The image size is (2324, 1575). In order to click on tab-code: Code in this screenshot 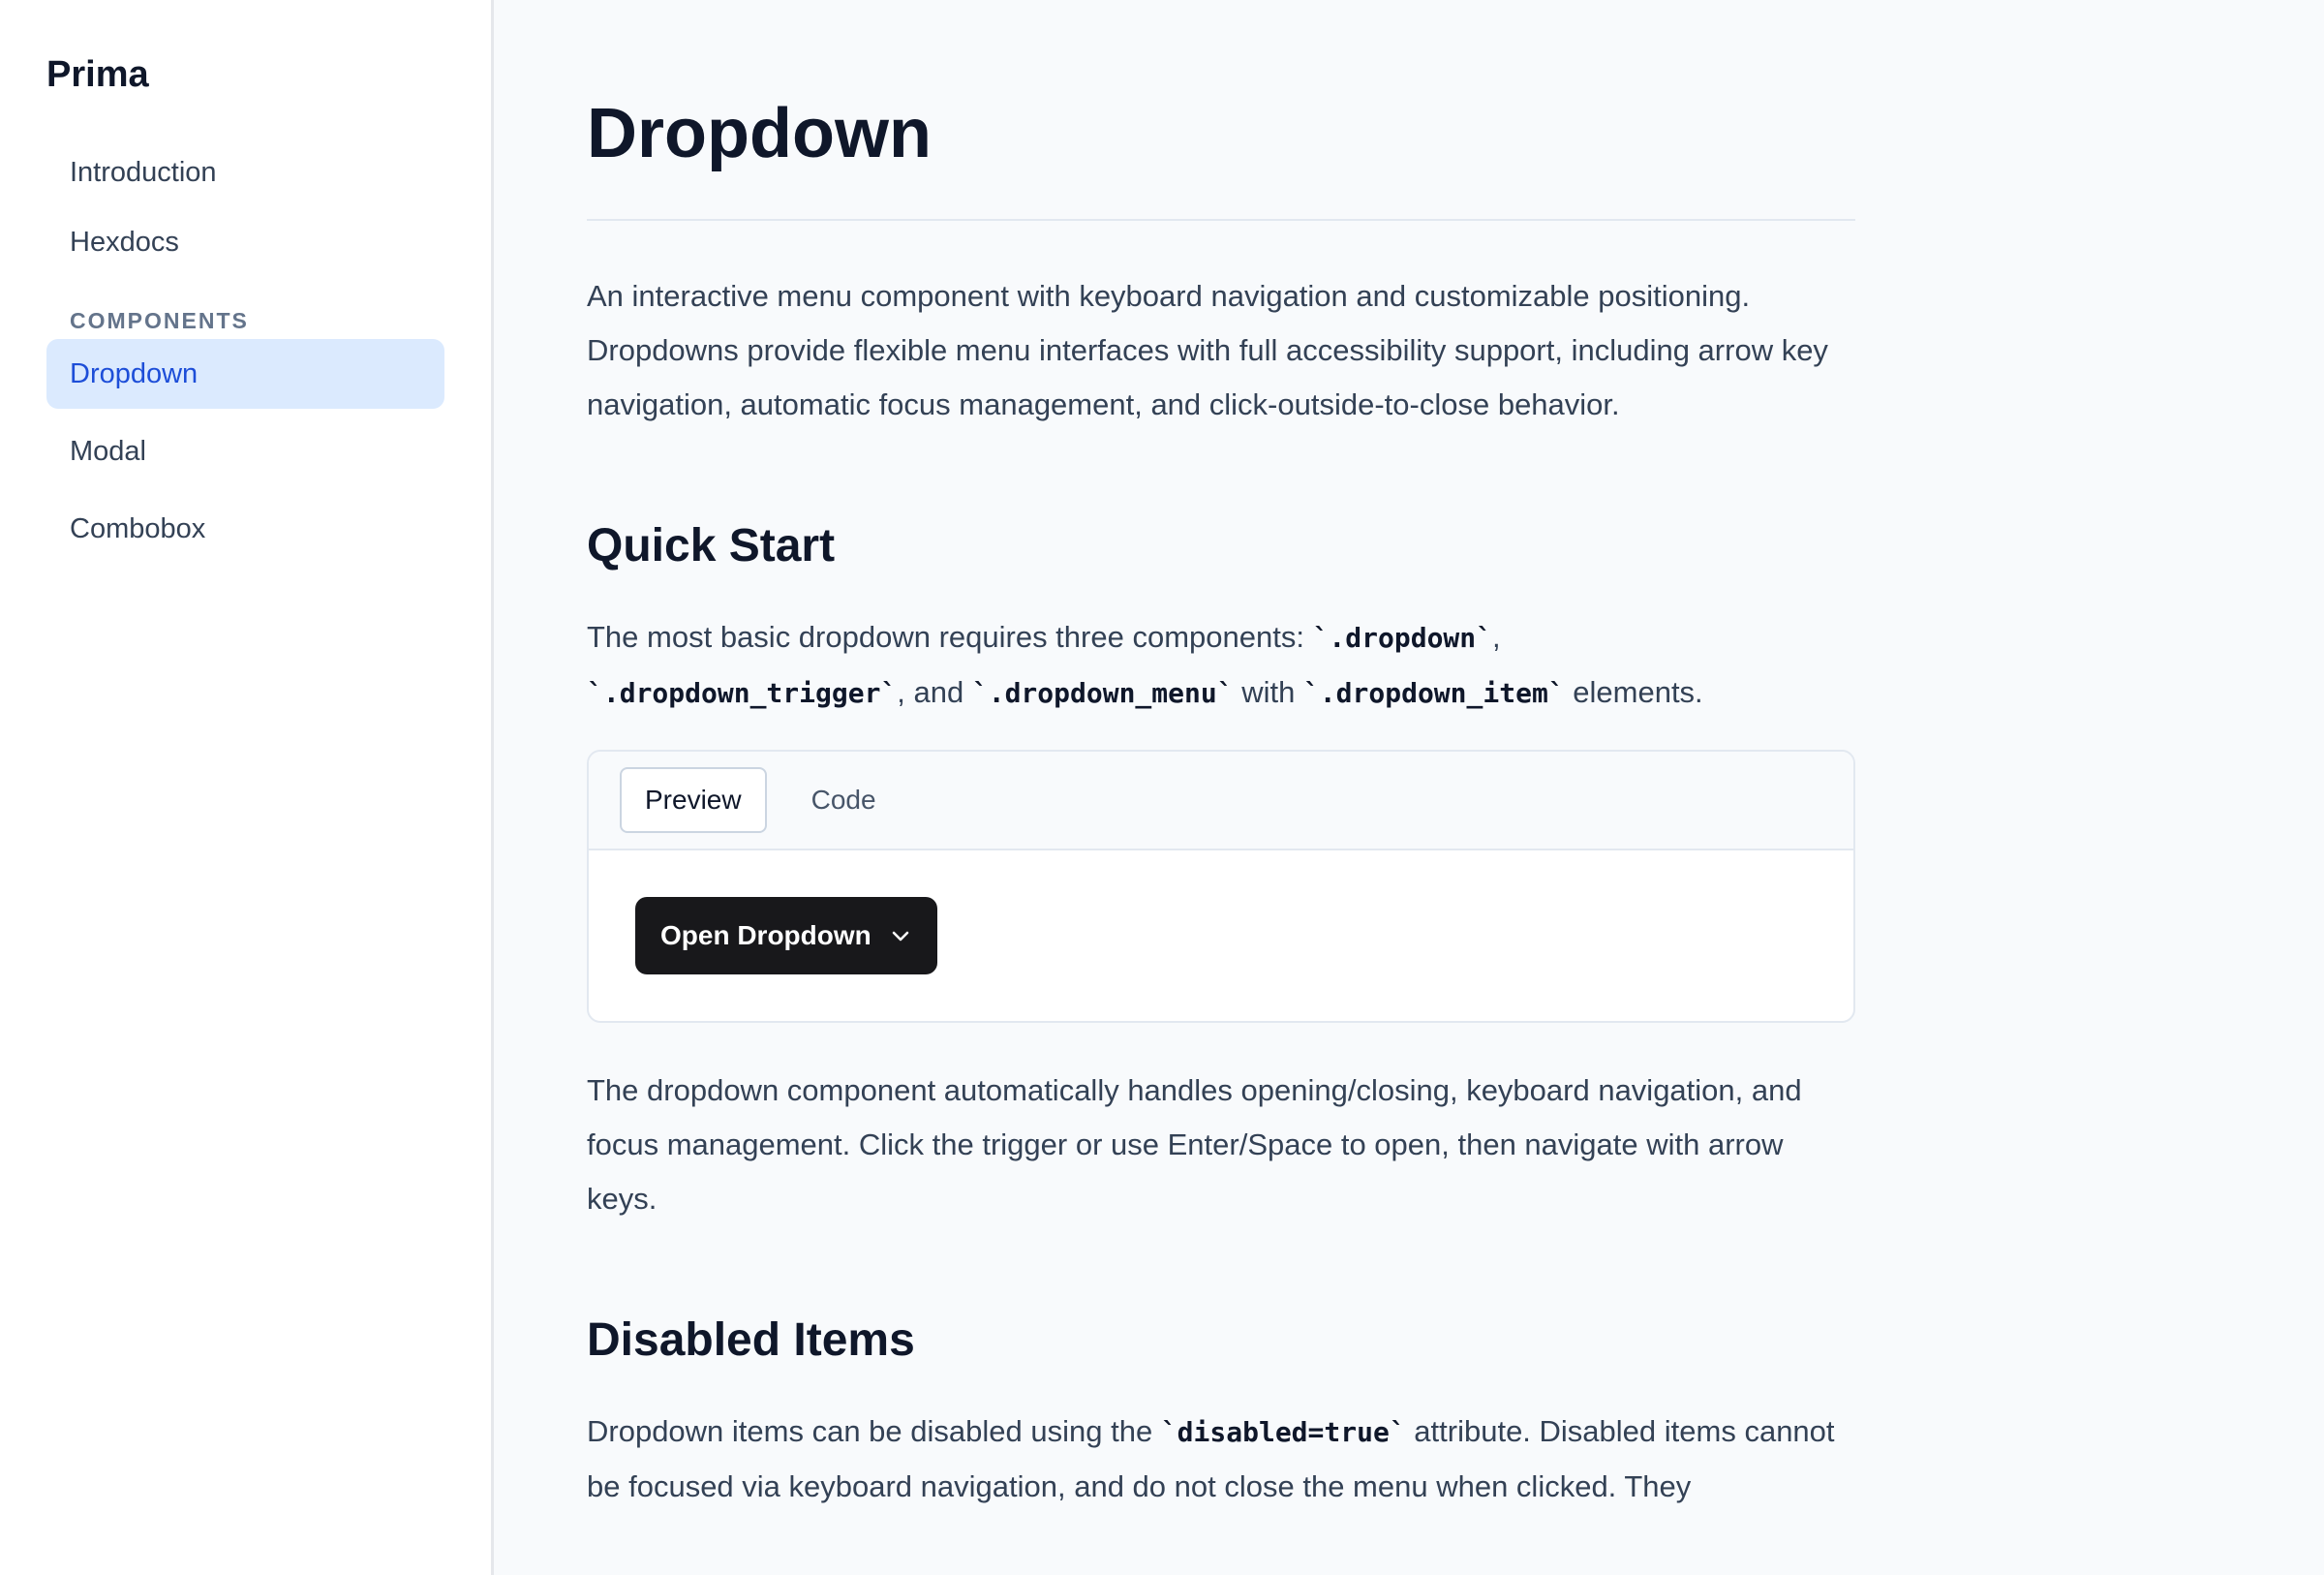, I will do `click(844, 800)`.